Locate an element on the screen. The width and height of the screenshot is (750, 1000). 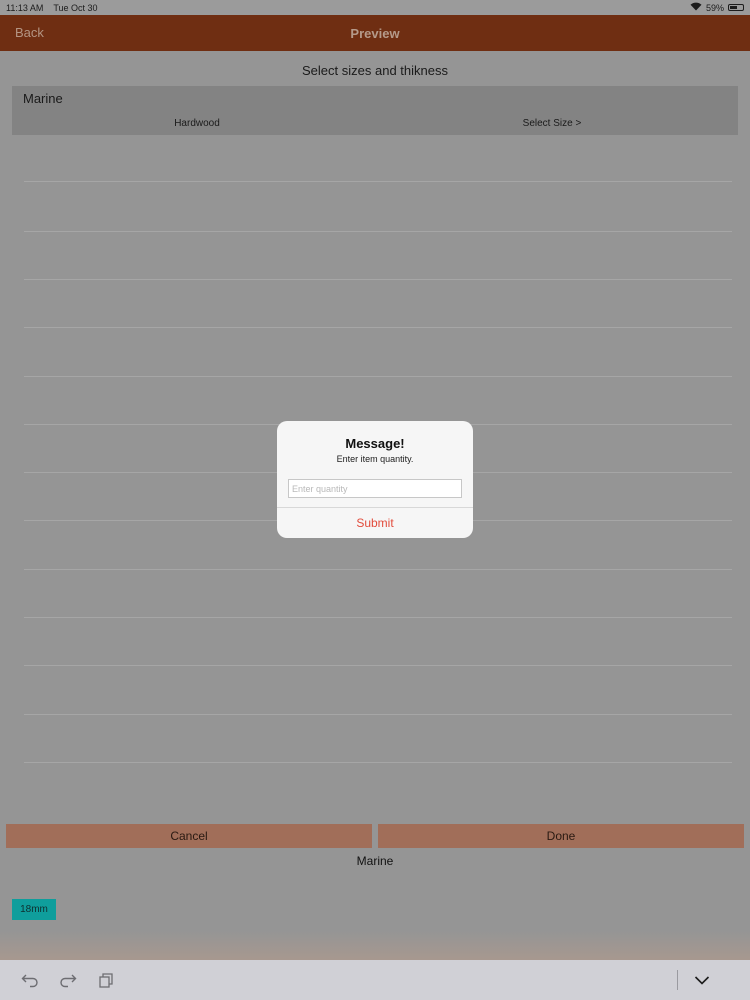
select-size-link: Select Size > is located at coordinates (552, 123).